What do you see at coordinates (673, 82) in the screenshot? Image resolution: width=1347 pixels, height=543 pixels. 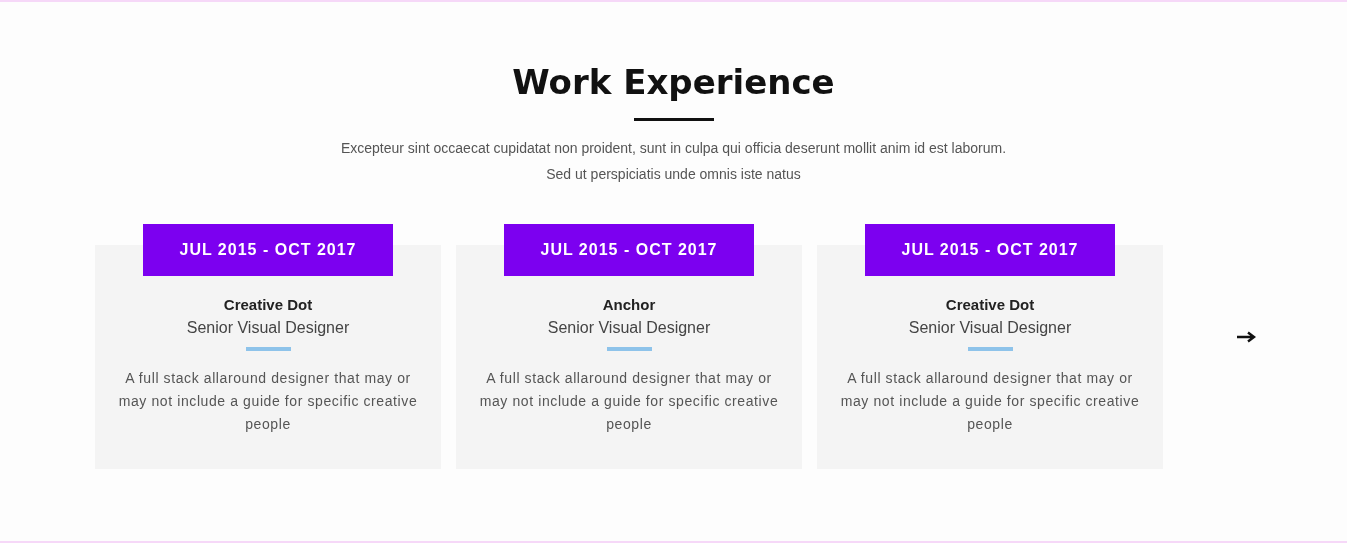 I see `section-title: Work Experience` at bounding box center [673, 82].